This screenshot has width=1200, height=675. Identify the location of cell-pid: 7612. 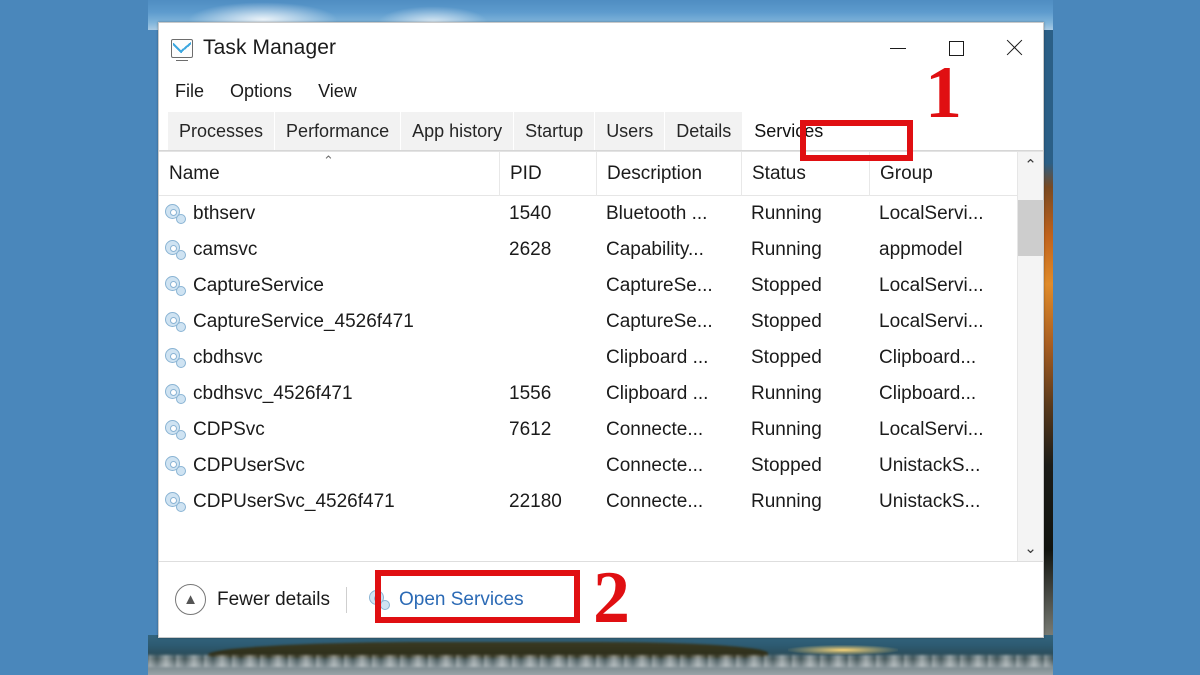
(530, 429).